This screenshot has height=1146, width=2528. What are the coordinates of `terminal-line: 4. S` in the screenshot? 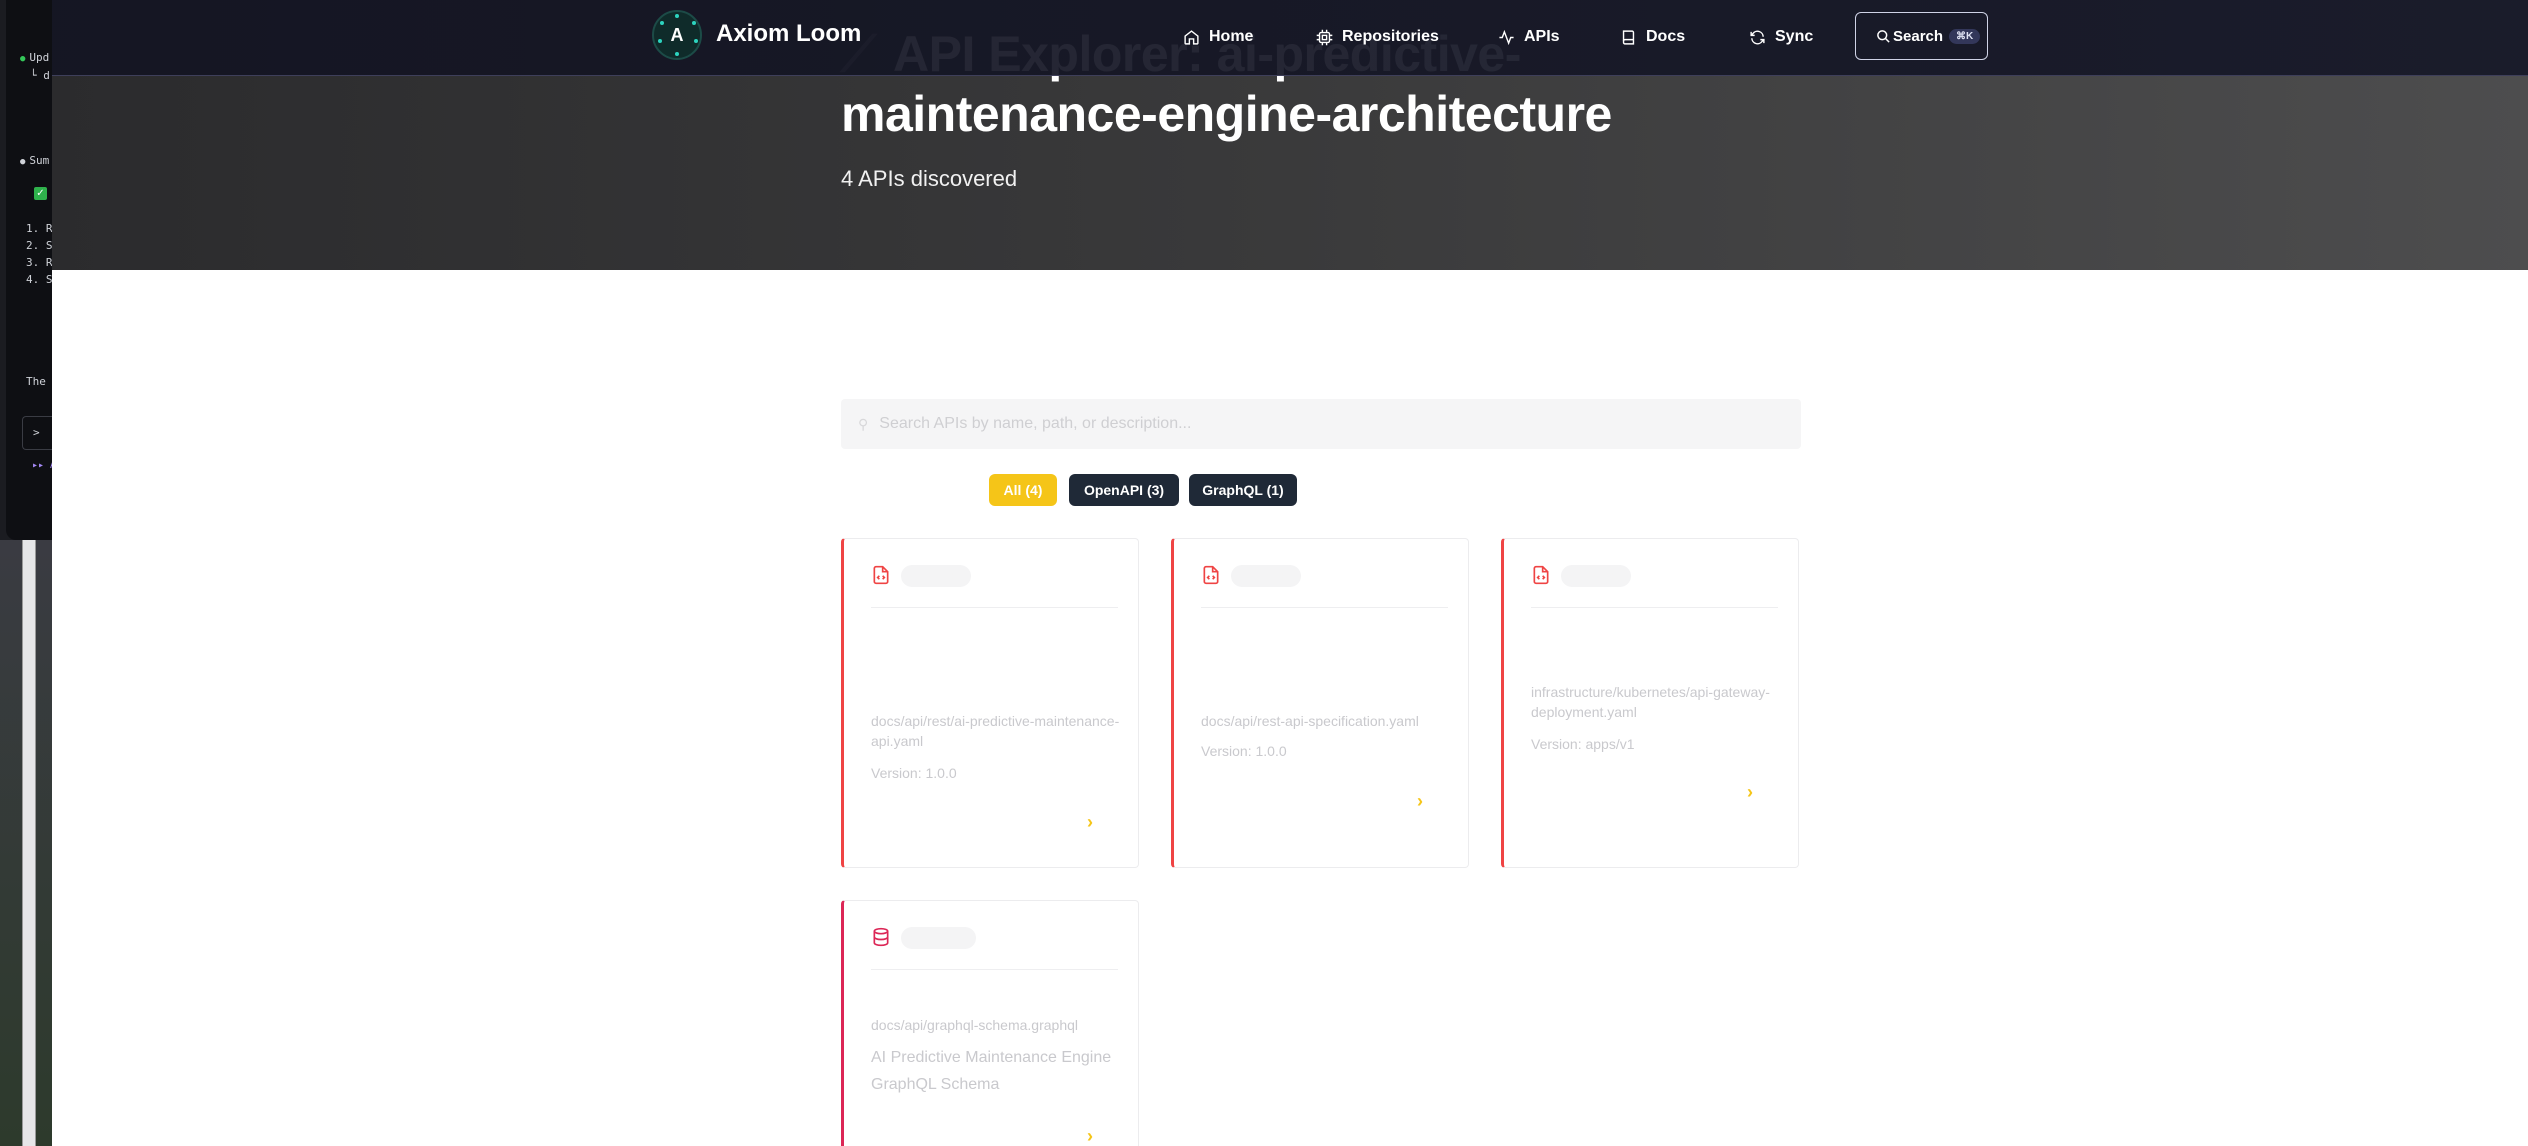 It's located at (39, 279).